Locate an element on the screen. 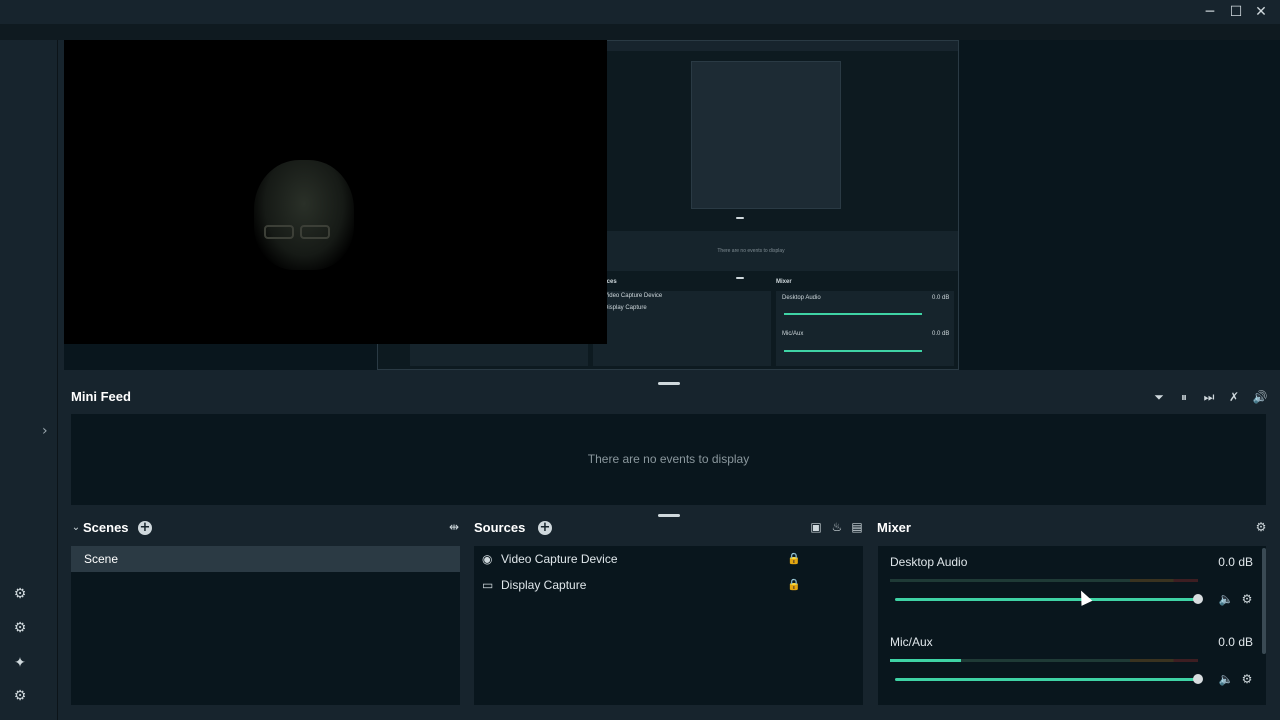 This screenshot has height=720, width=1280. nested-mixer-panel is located at coordinates (865, 328).